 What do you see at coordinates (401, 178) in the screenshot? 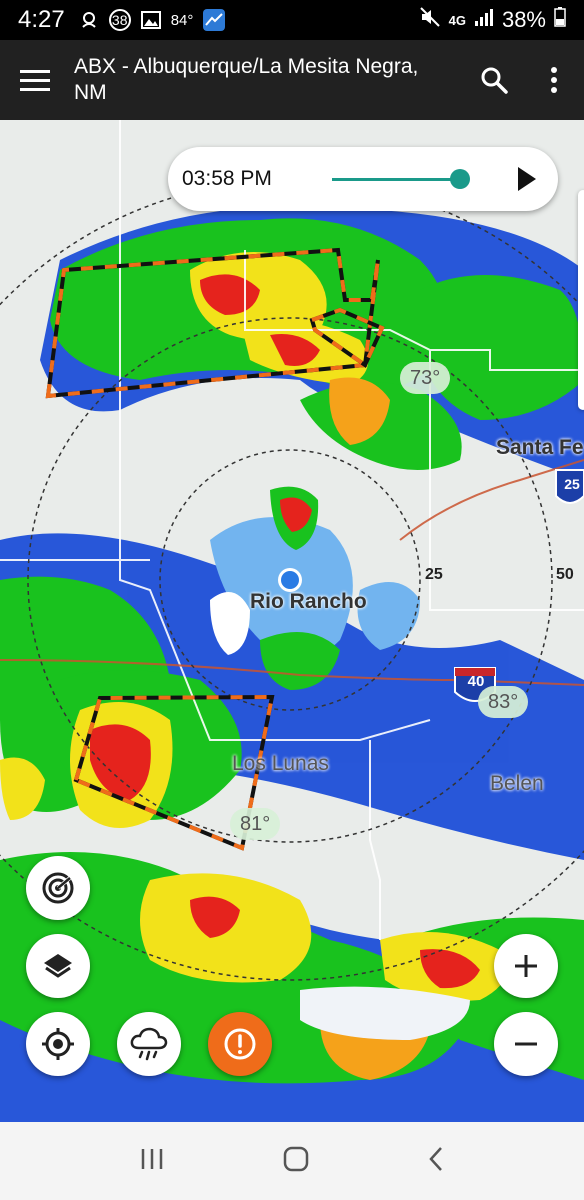
I see `timeline-slider` at bounding box center [401, 178].